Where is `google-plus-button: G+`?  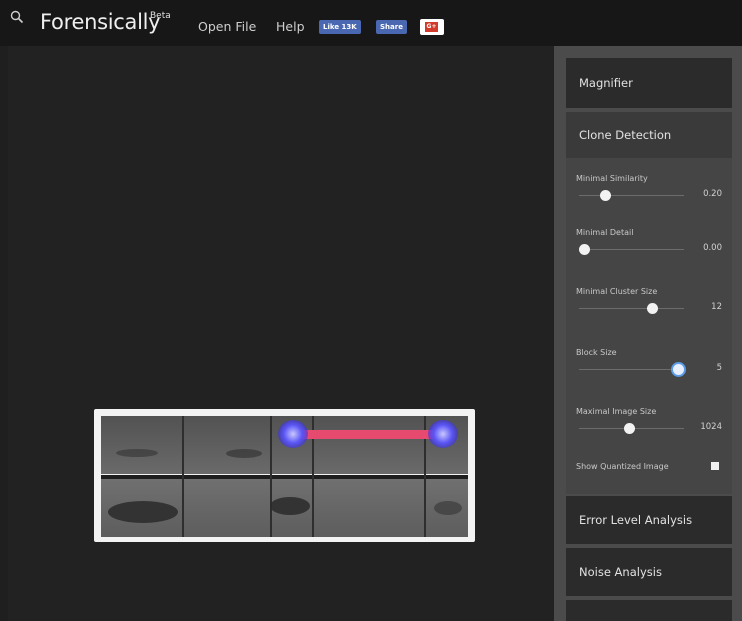 google-plus-button: G+ is located at coordinates (432, 27).